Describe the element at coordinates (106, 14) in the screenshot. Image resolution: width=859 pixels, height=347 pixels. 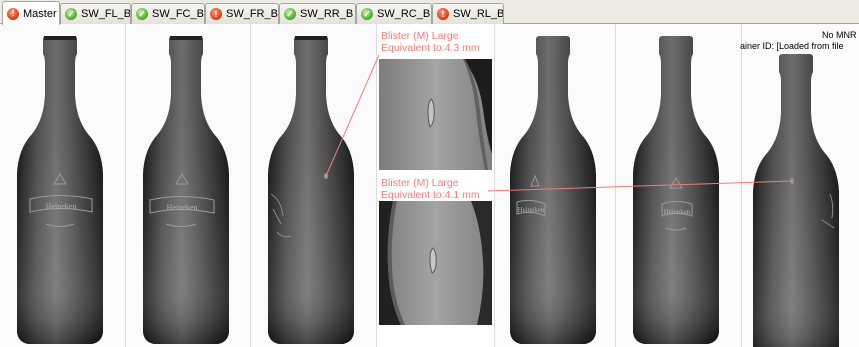
I see `tab-label: SW_FL_B` at that location.